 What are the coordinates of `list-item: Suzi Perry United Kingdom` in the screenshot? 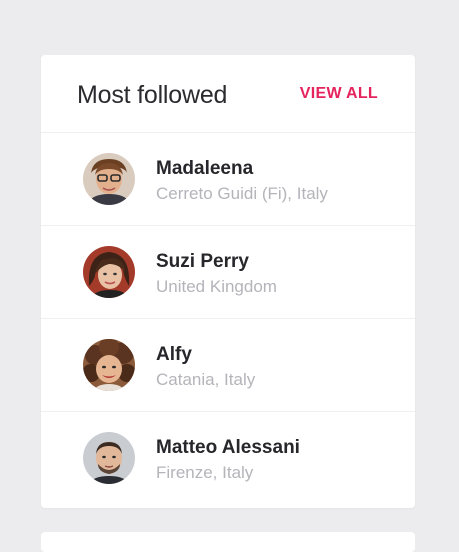 It's located at (228, 272).